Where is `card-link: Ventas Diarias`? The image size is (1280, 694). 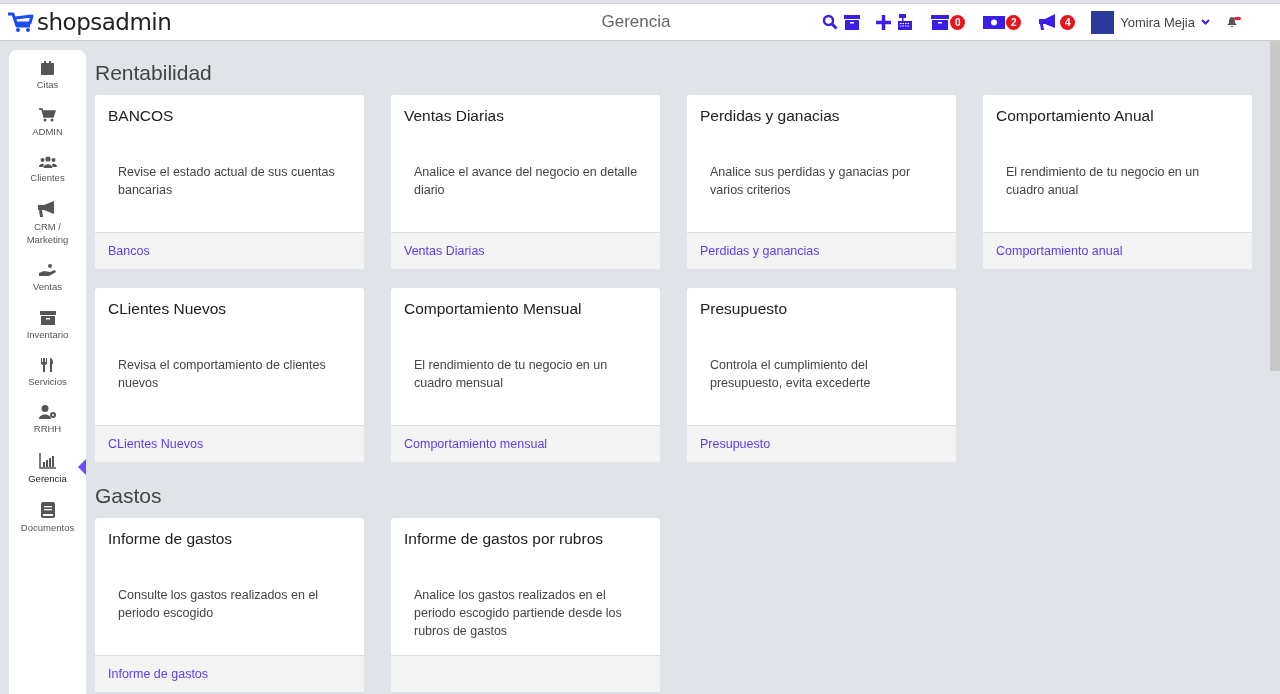 card-link: Ventas Diarias is located at coordinates (444, 251).